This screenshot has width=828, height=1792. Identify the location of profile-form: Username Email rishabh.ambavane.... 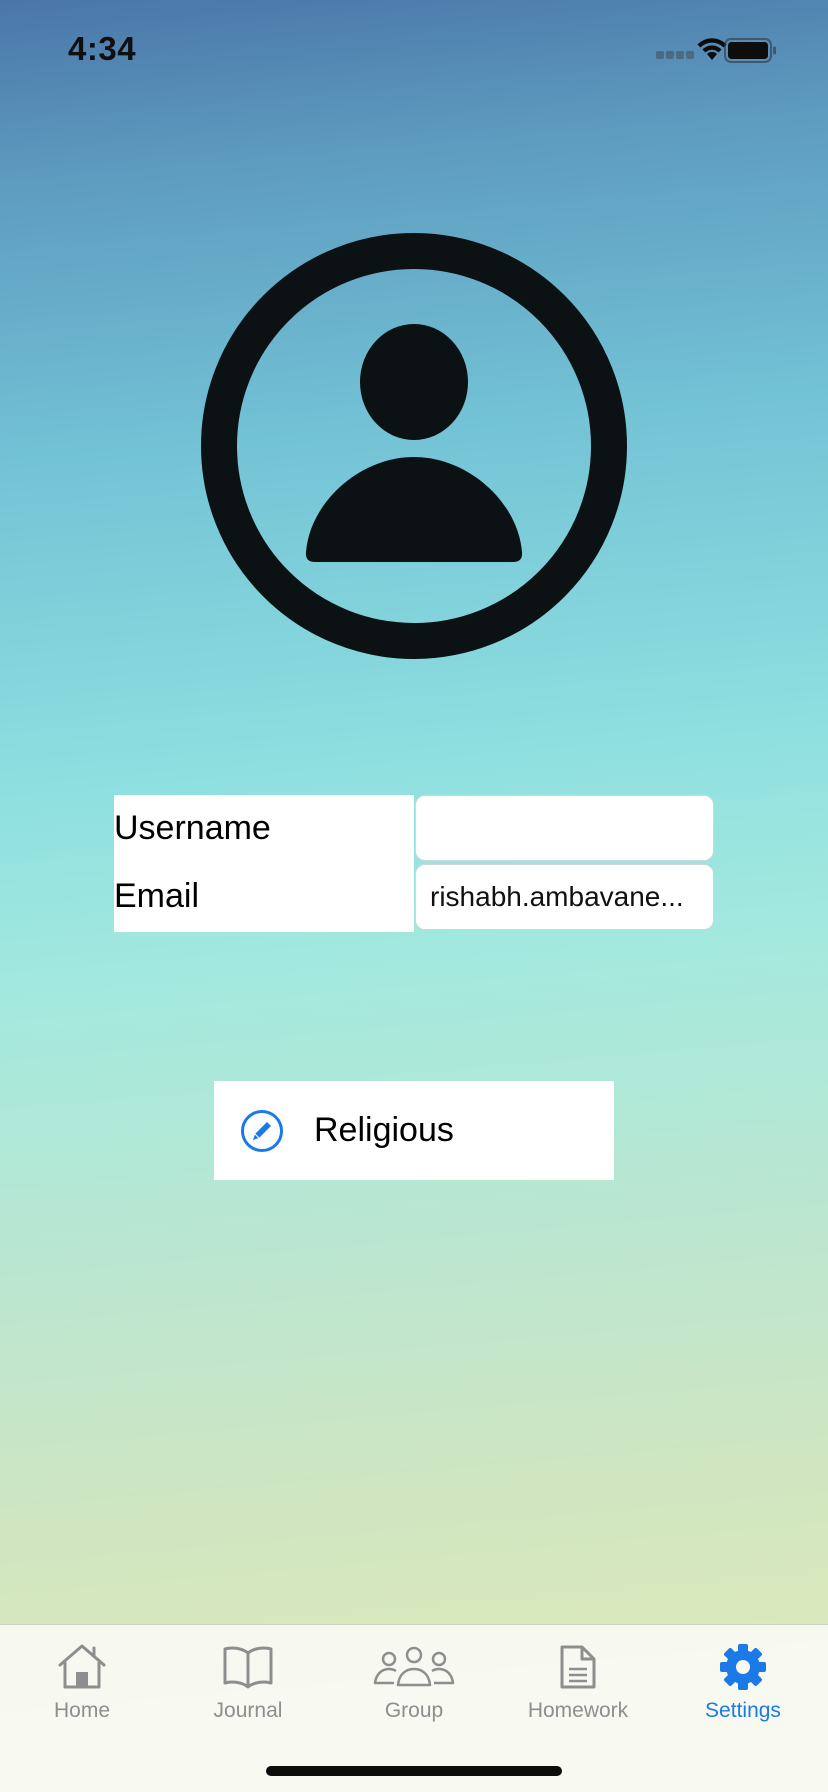
(414, 864).